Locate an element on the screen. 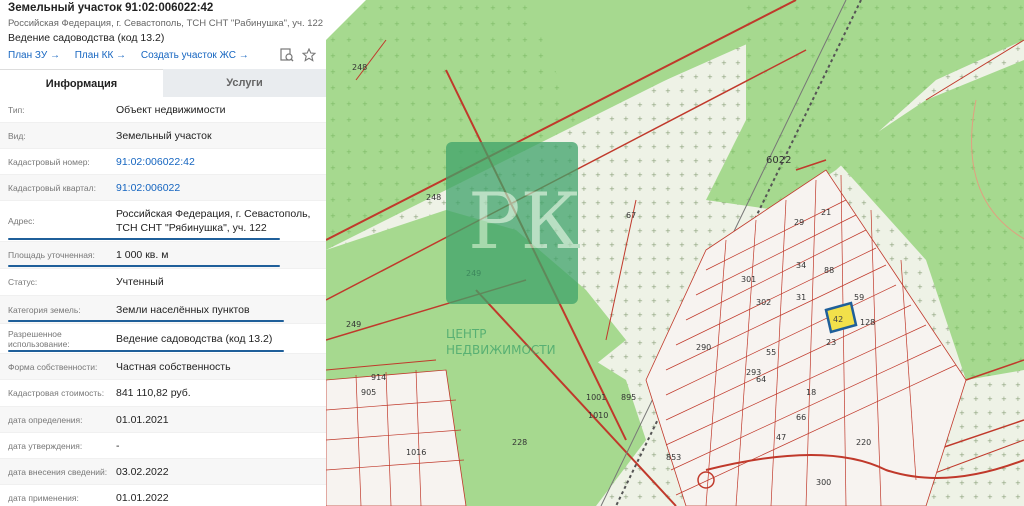 This screenshot has width=1024, height=506. info-label: Площадь уточненная: is located at coordinates (51, 255).